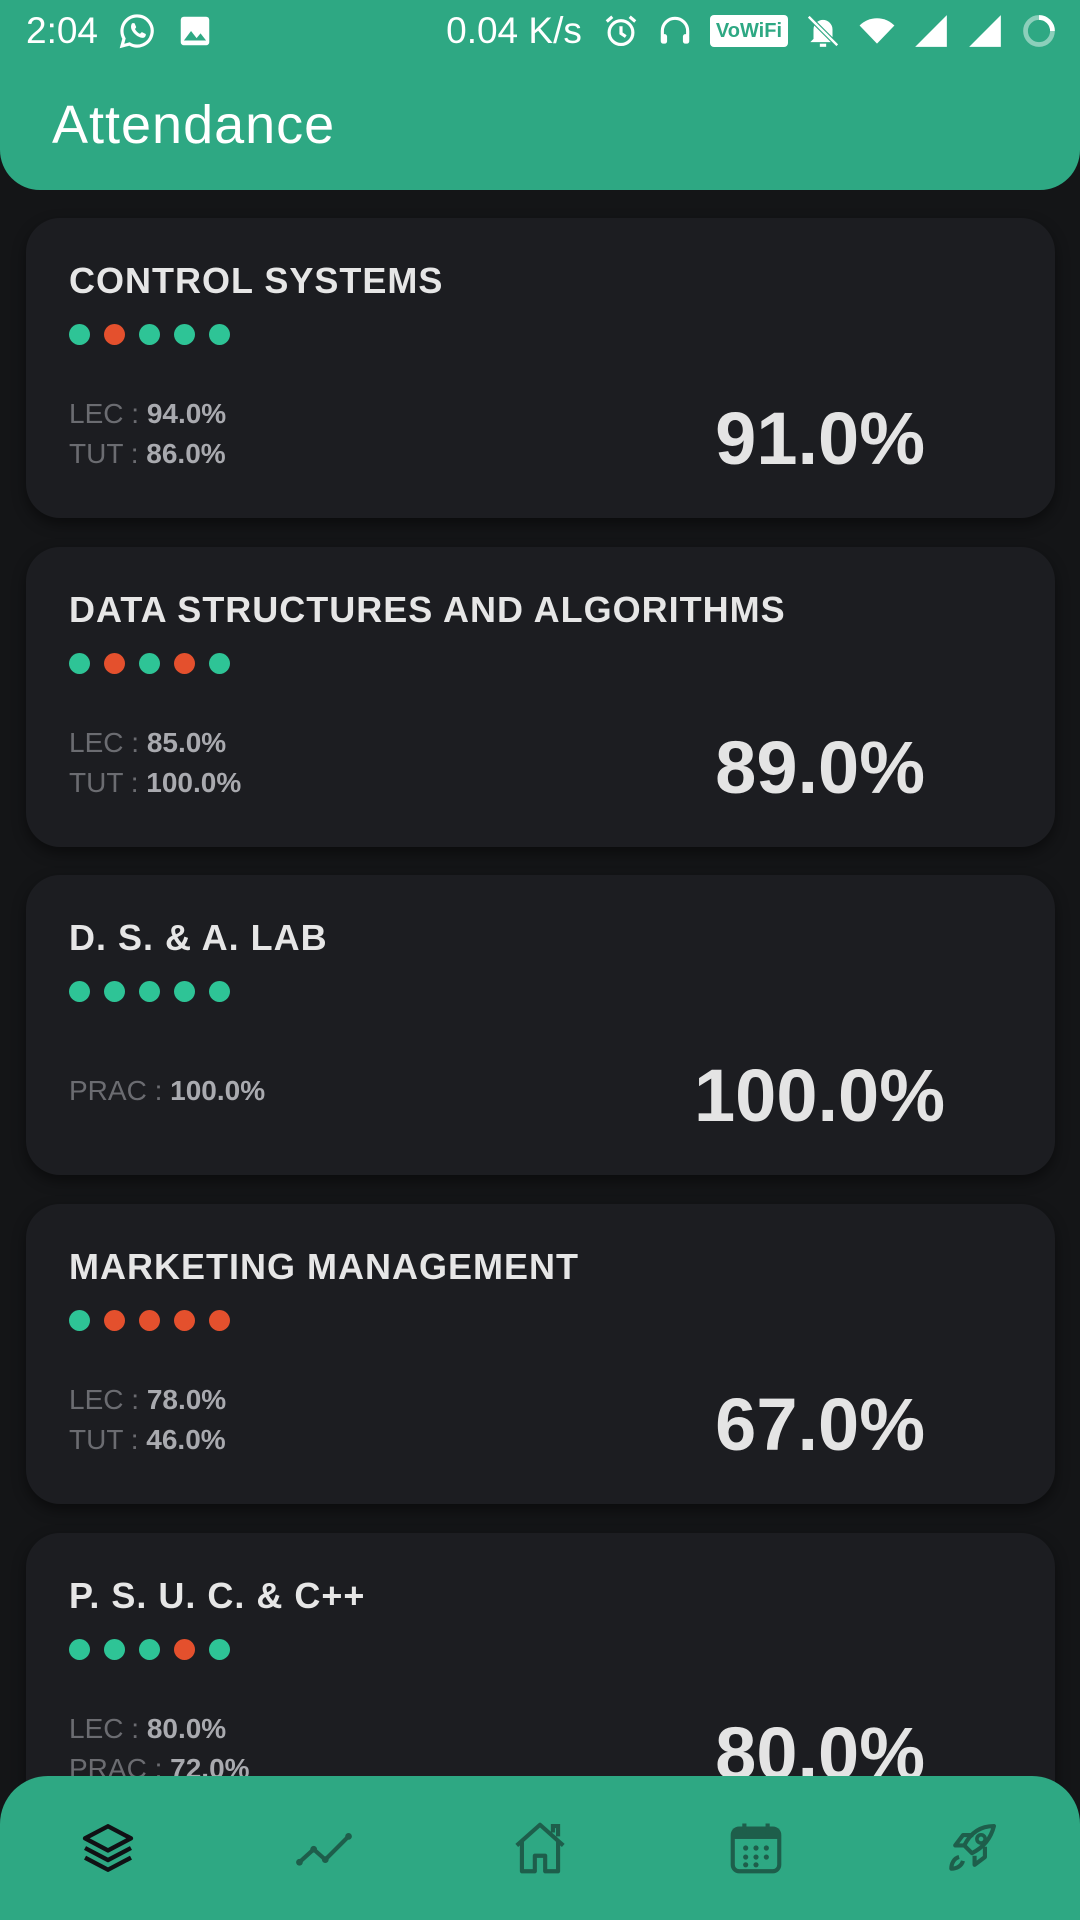  Describe the element at coordinates (120, 1090) in the screenshot. I see `stat-label: PRAC :` at that location.